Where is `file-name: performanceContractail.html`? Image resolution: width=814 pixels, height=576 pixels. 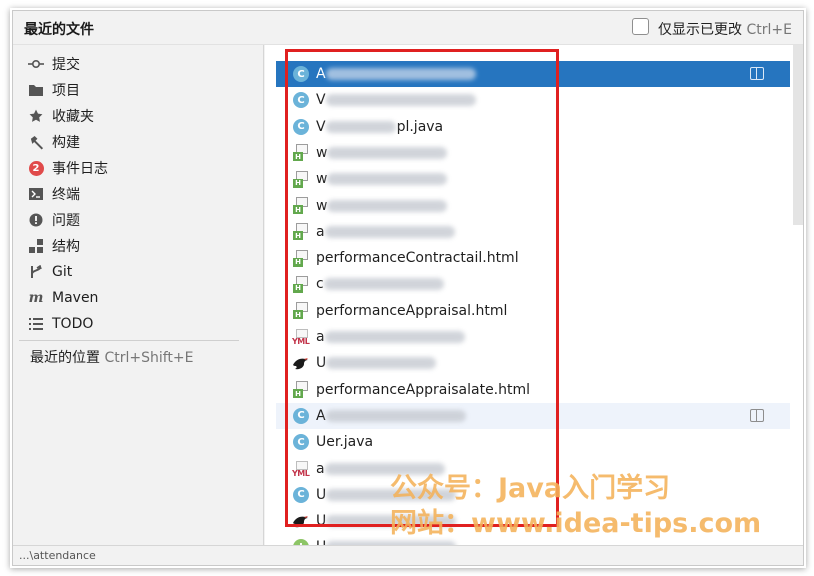
file-name: performanceContractail.html is located at coordinates (417, 258).